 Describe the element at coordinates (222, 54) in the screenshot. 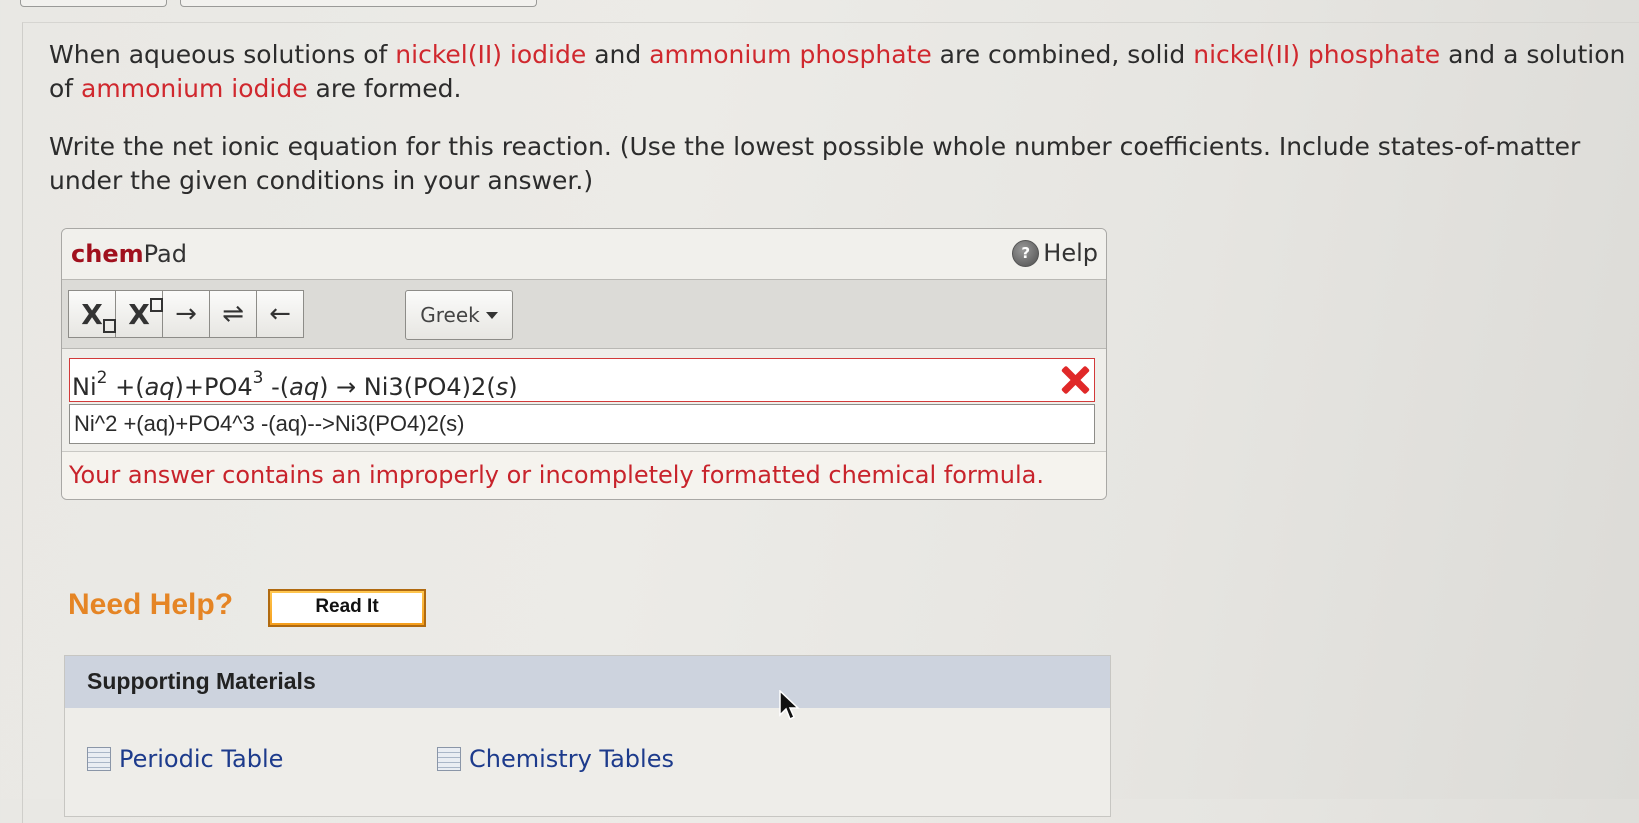

I see `question-text-part: When aqueous solutions of` at that location.